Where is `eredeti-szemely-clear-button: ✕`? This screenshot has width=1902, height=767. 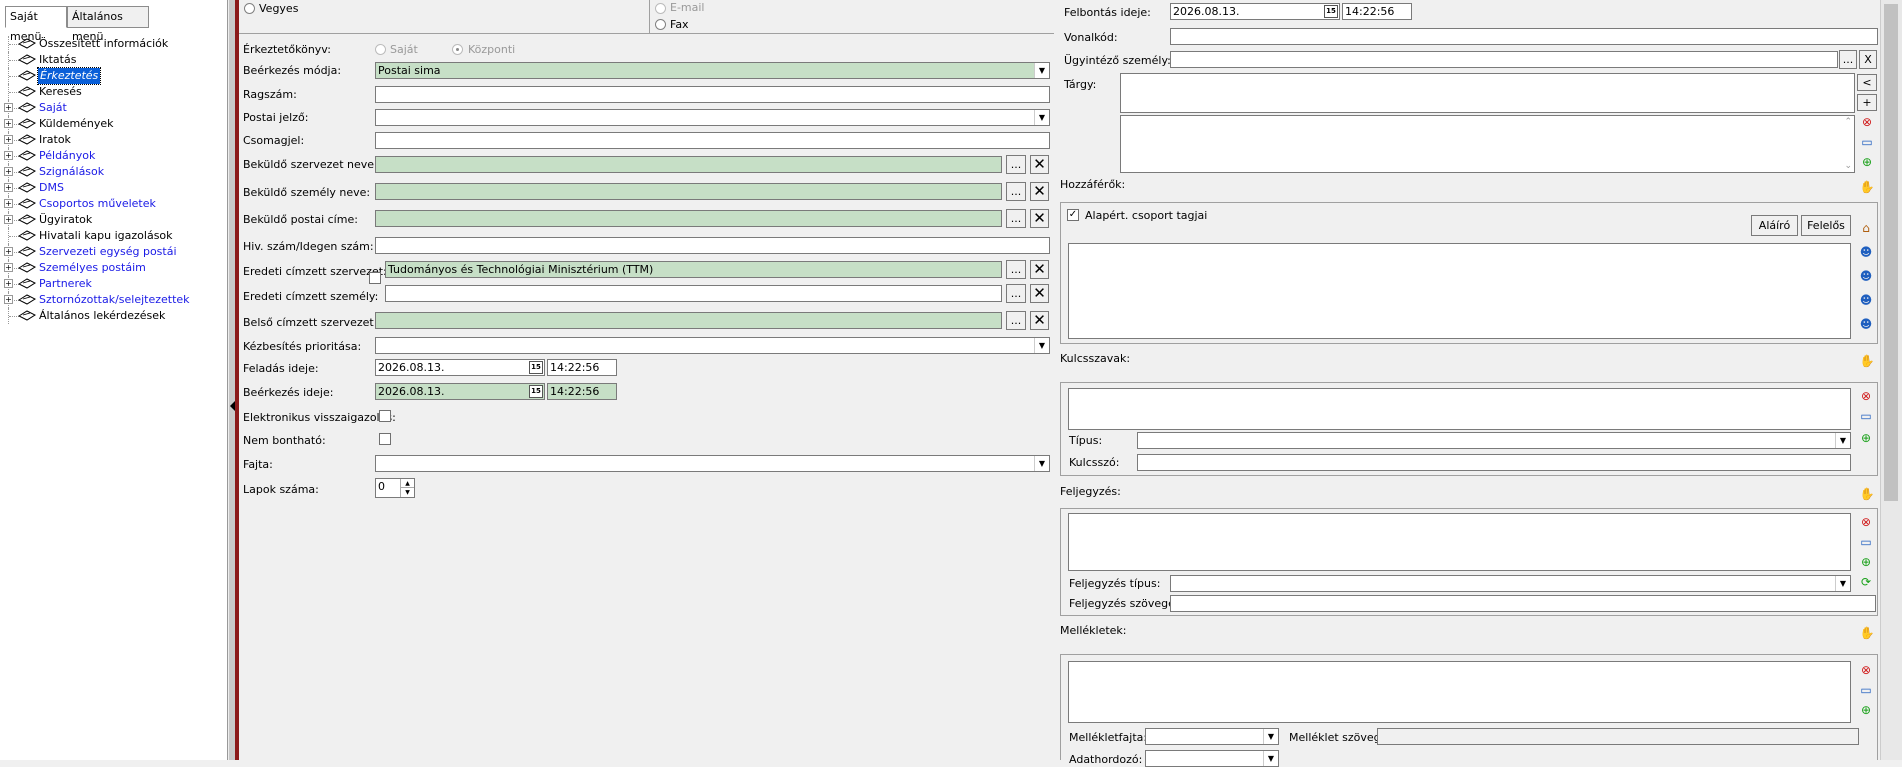
eredeti-szemely-clear-button: ✕ is located at coordinates (1039, 293).